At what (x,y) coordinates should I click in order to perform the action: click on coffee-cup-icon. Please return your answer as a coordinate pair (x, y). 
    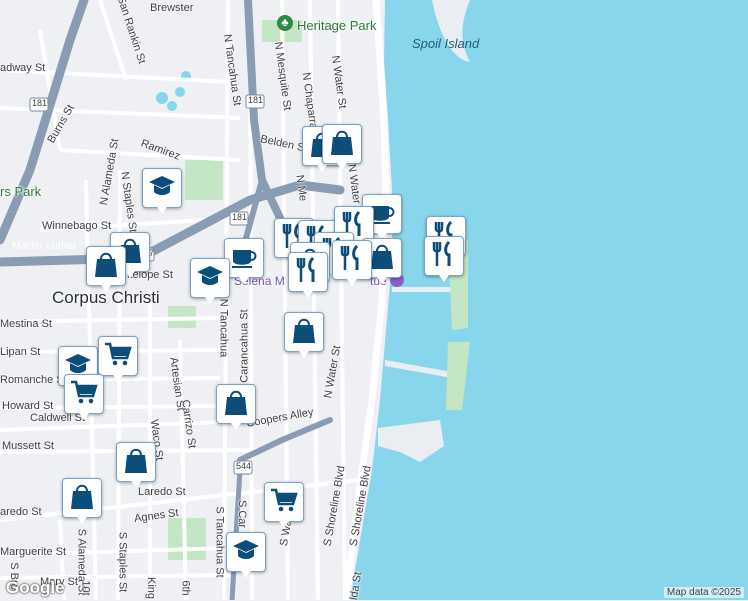
    Looking at the image, I should click on (244, 258).